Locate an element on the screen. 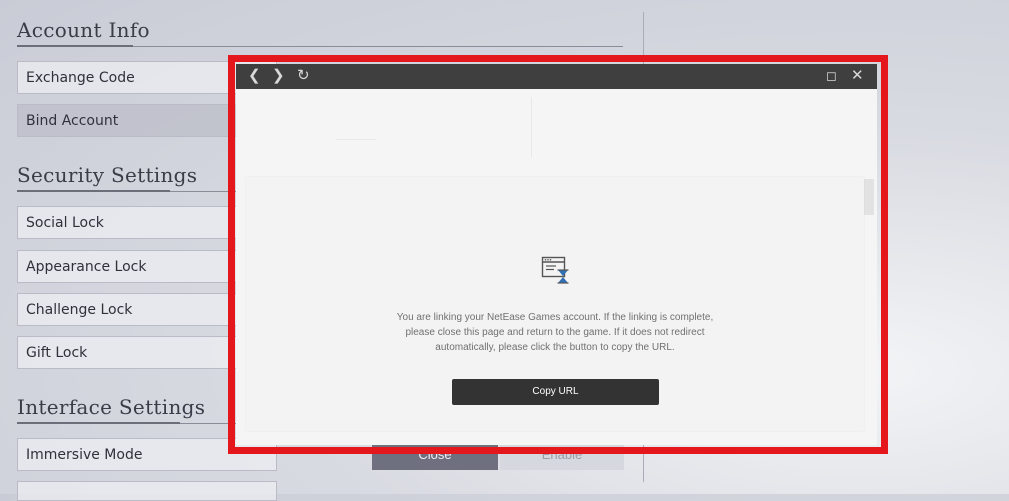 The width and height of the screenshot is (1009, 501). maximize-icon: ◻ is located at coordinates (831, 76).